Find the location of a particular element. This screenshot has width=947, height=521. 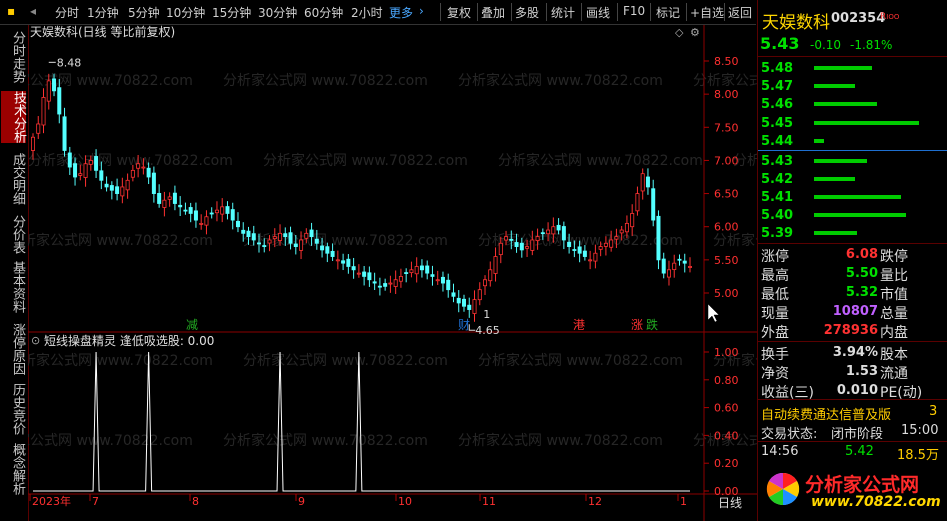

stat-value: 1.53 is located at coordinates (861, 371).